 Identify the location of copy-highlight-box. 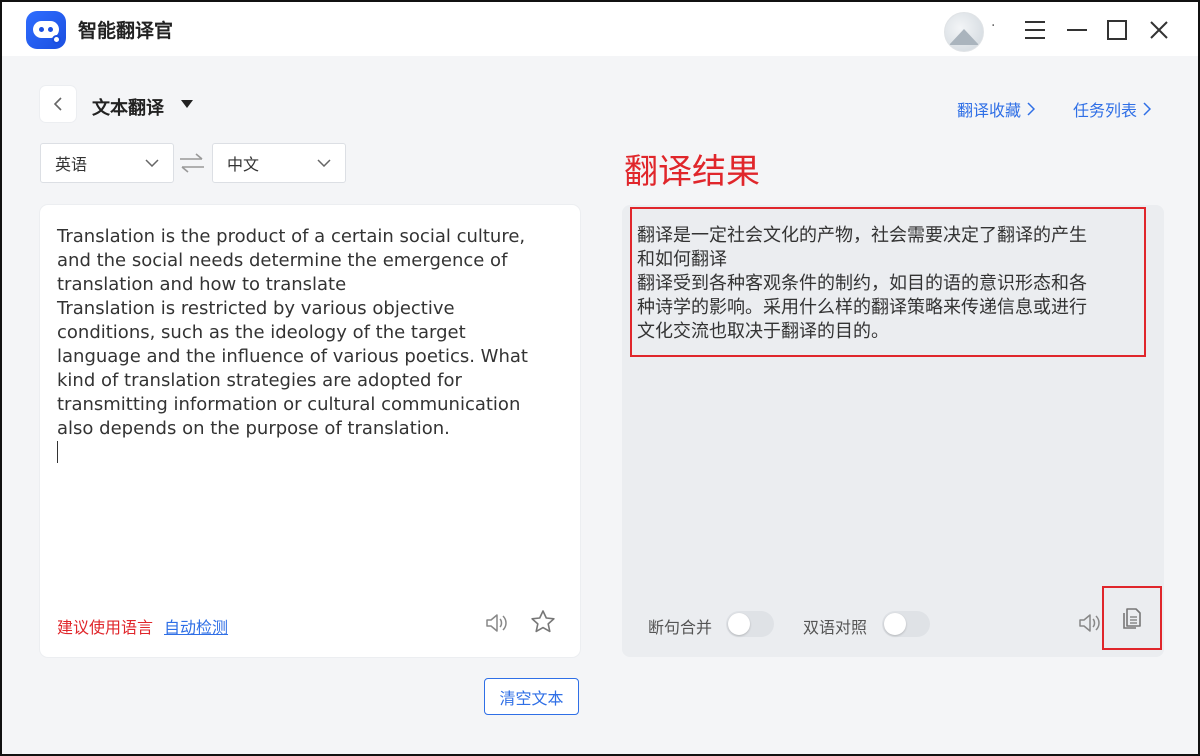
(1132, 618).